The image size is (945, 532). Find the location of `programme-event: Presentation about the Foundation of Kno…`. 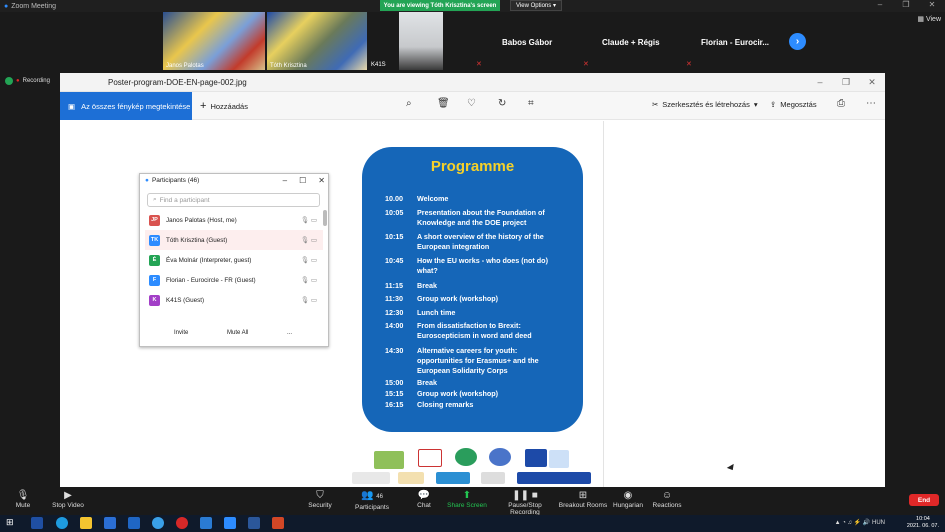

programme-event: Presentation about the Foundation of Kno… is located at coordinates (481, 217).